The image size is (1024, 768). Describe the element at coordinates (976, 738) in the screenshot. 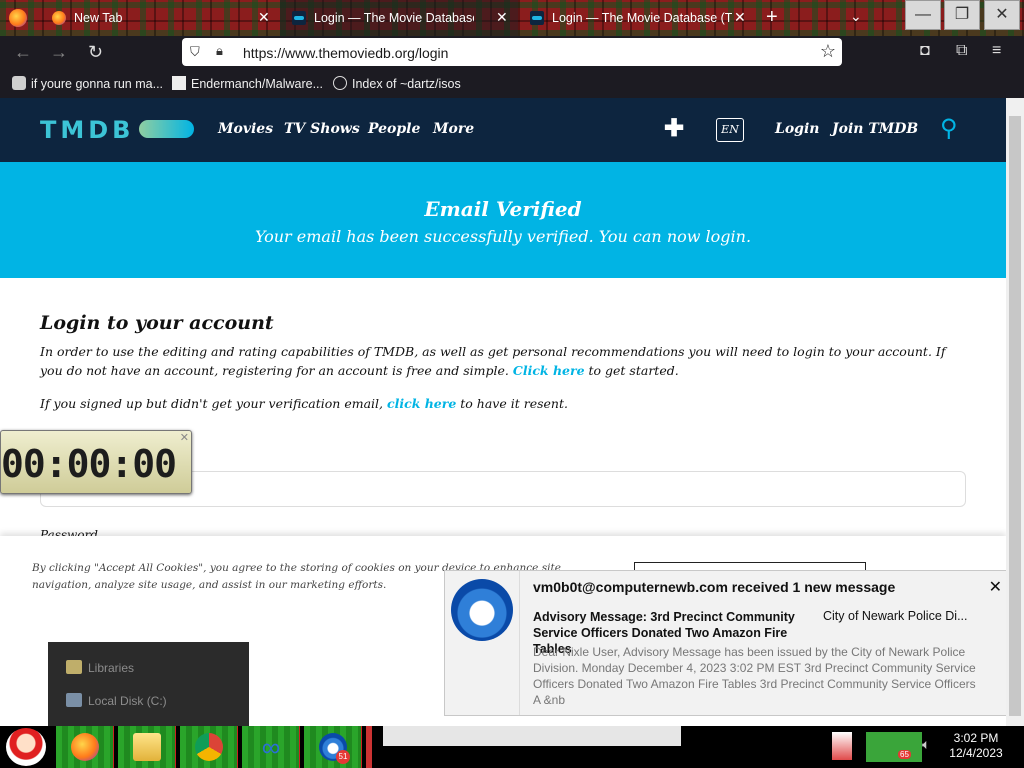

I see `clock-time: 3:02 PM` at that location.